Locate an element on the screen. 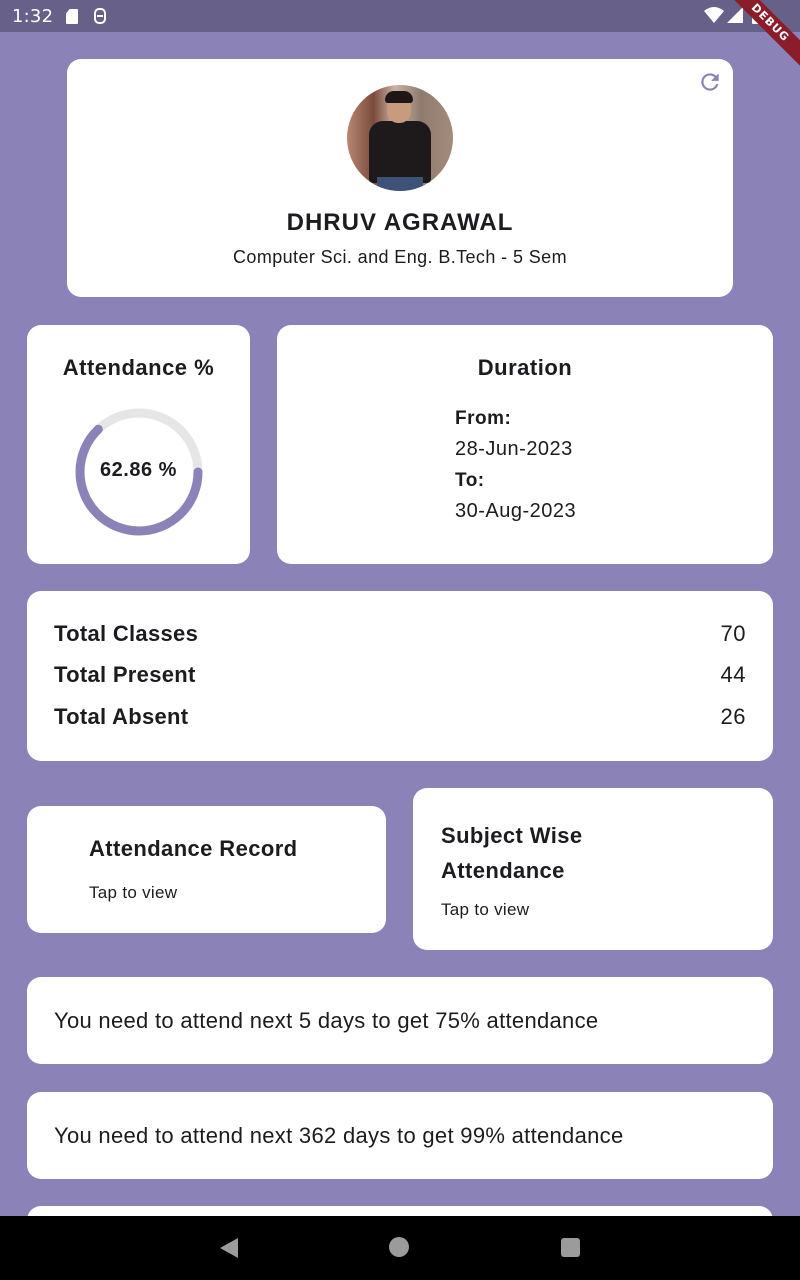 This screenshot has width=800, height=1280. totals-row-classes: Total Classes 70 is located at coordinates (400, 634).